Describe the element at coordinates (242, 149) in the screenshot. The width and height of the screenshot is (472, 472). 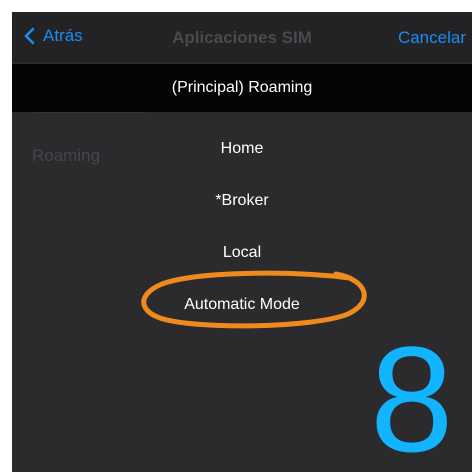
I see `picker-option-home: Home` at that location.